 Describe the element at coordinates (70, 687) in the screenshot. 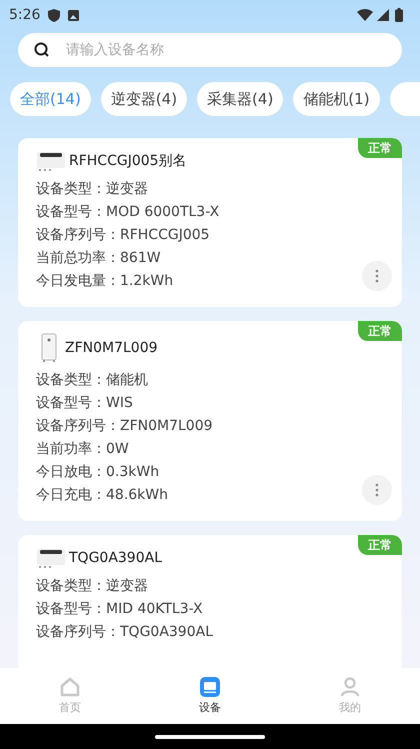

I see `home-icon` at that location.